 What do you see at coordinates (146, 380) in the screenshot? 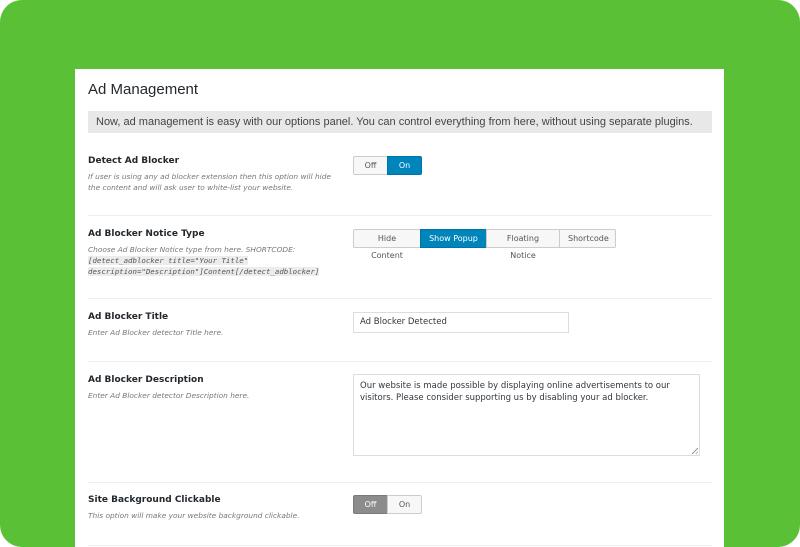
I see `ad-blocker-description-label: Ad Blocker Description` at bounding box center [146, 380].